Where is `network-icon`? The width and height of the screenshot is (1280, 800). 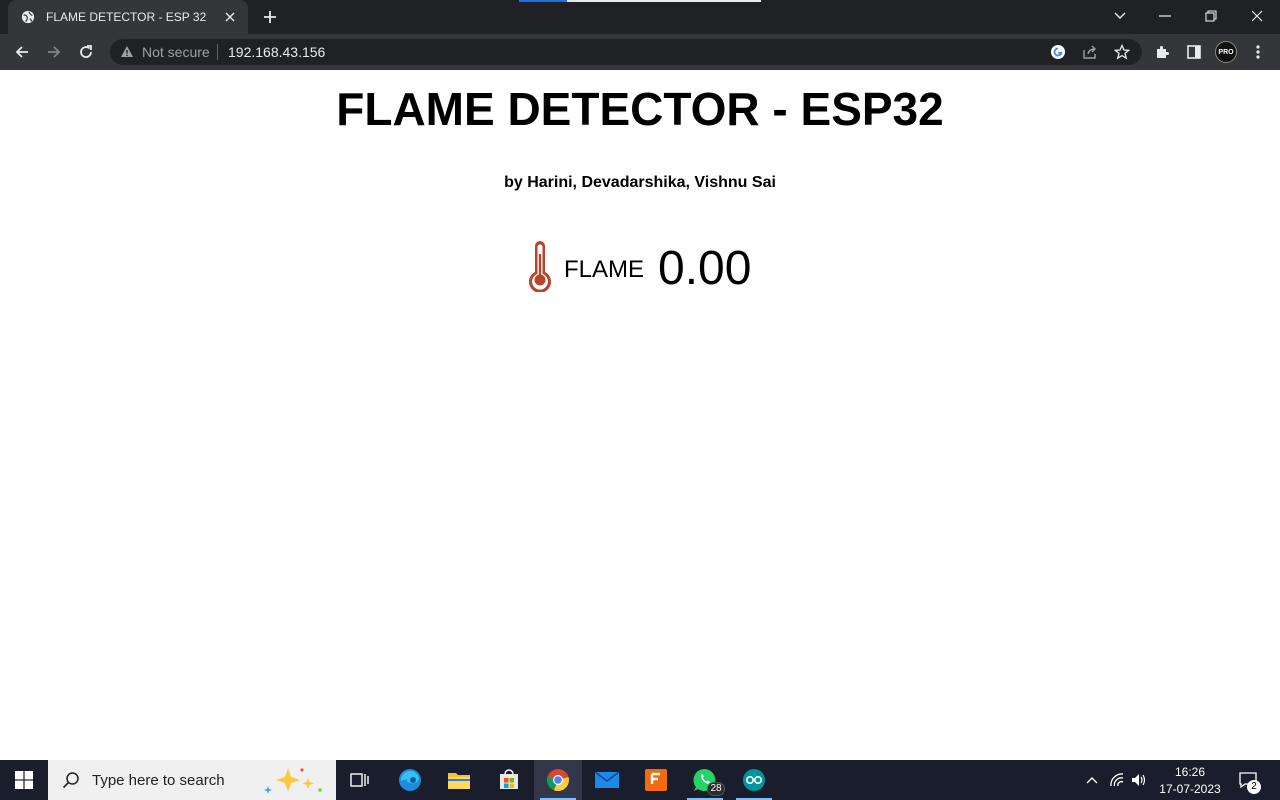
network-icon is located at coordinates (1117, 780).